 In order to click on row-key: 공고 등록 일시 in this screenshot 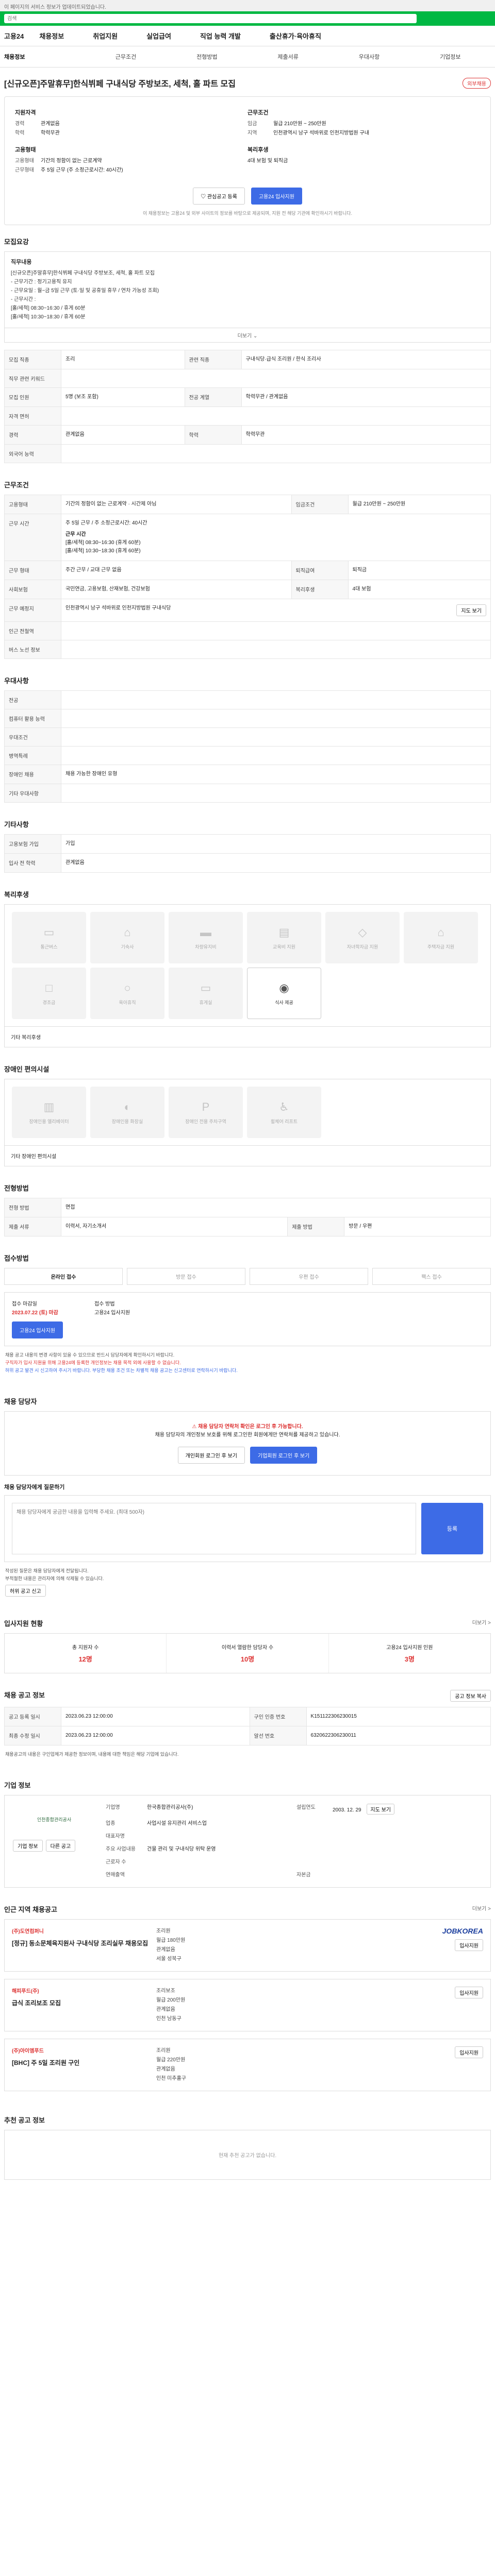, I will do `click(32, 1716)`.